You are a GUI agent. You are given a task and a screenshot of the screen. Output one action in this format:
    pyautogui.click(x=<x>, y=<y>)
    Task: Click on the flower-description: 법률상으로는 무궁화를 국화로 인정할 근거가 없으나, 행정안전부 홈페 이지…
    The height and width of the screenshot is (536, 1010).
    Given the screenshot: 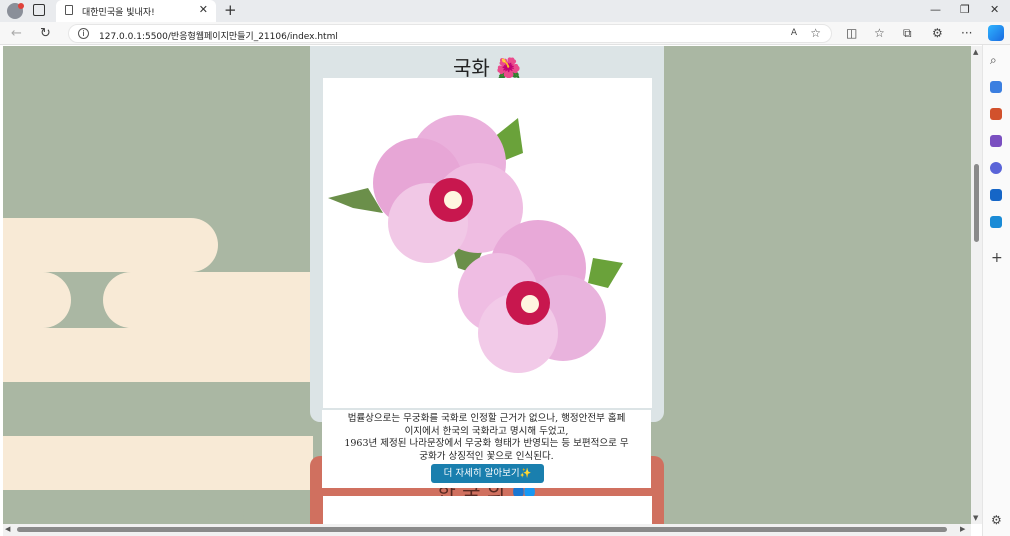 What is the action you would take?
    pyautogui.click(x=486, y=449)
    